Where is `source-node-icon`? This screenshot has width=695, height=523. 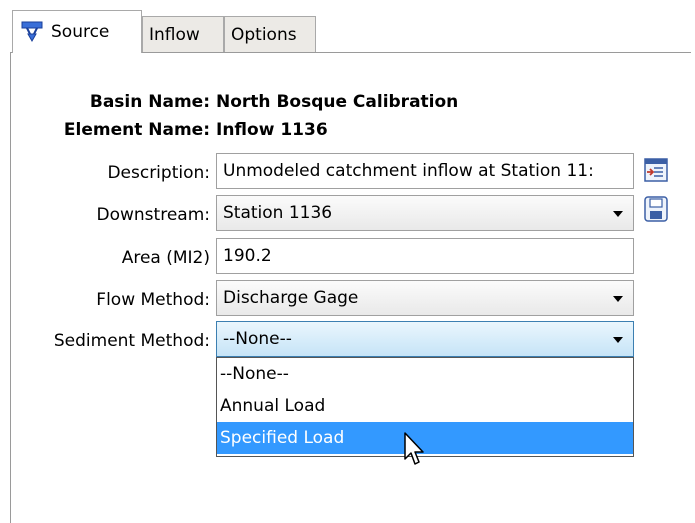
source-node-icon is located at coordinates (32, 32).